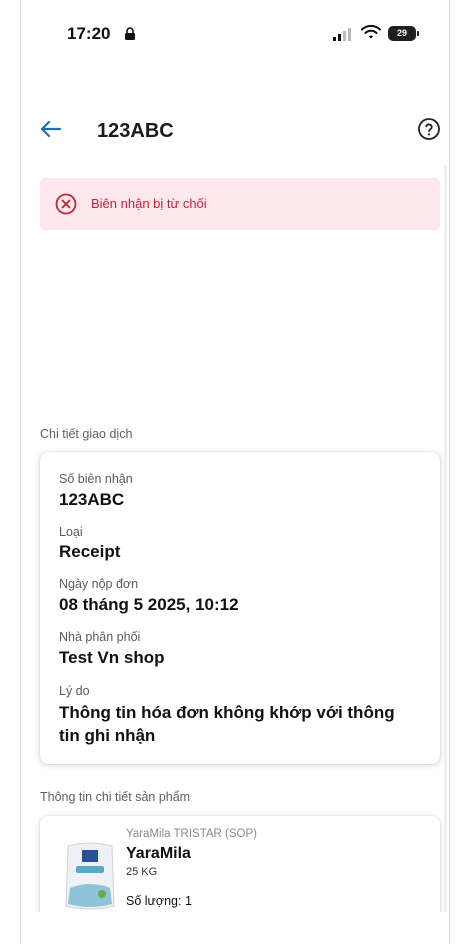 The height and width of the screenshot is (944, 467). I want to click on distributor-value: Test Vn shop, so click(112, 657).